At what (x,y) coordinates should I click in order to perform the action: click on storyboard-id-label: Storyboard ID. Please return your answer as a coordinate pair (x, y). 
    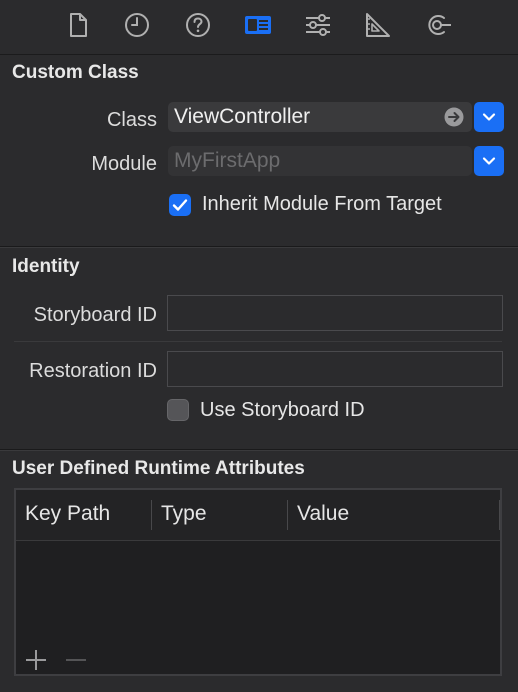
    Looking at the image, I should click on (95, 315).